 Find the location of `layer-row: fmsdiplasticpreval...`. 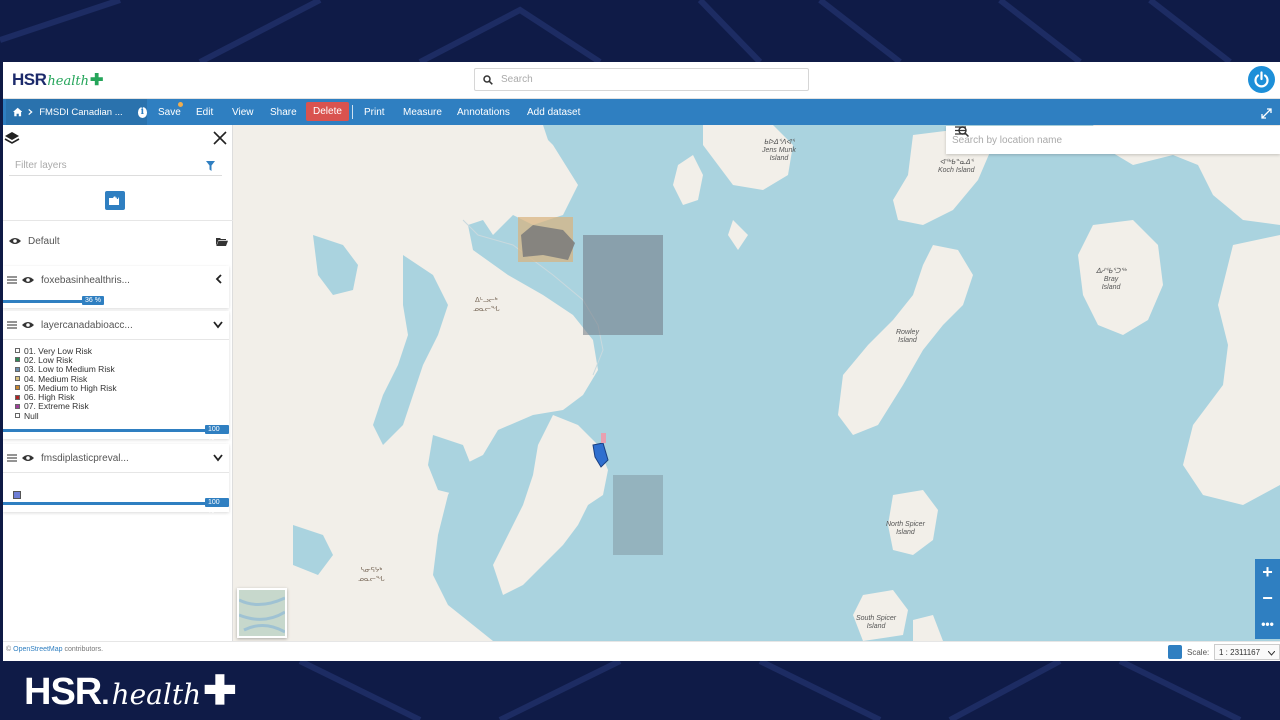

layer-row: fmsdiplasticpreval... is located at coordinates (116, 458).